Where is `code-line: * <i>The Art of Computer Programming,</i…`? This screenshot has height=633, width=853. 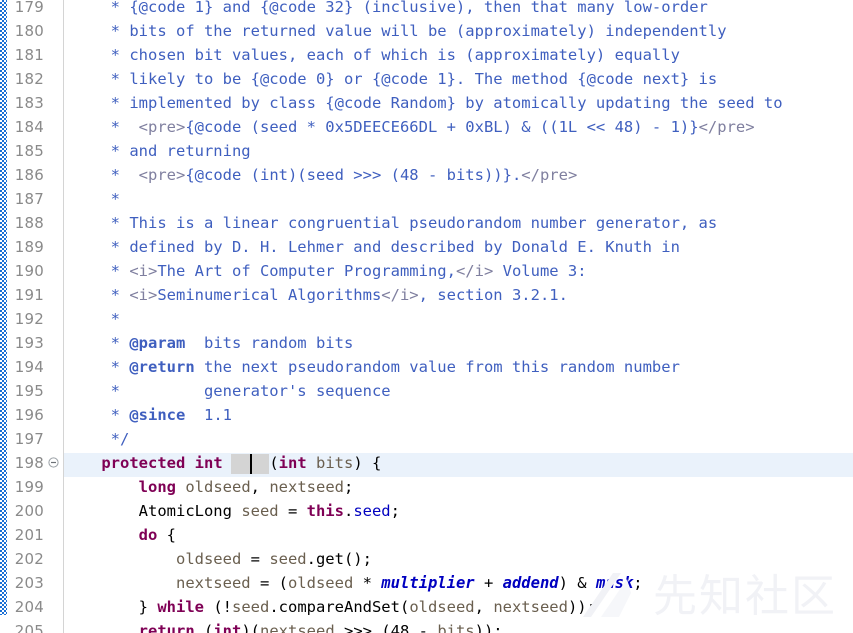 code-line: * <i>The Art of Computer Programming,</i… is located at coordinates (325, 271).